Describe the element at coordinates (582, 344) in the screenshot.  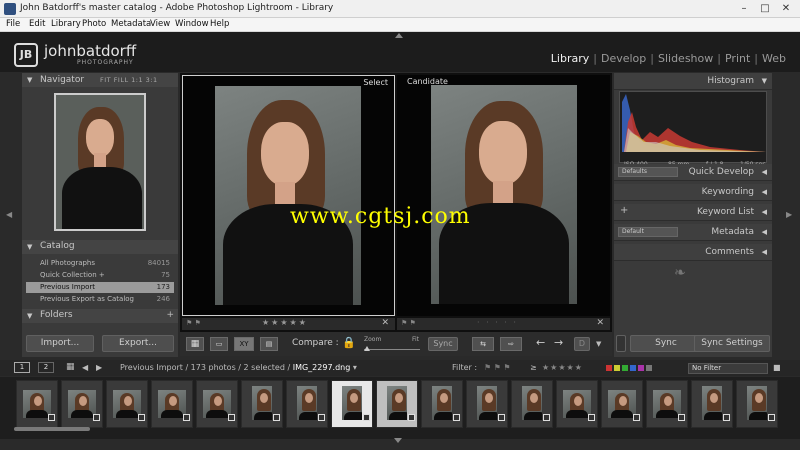
I see `done-button: D` at that location.